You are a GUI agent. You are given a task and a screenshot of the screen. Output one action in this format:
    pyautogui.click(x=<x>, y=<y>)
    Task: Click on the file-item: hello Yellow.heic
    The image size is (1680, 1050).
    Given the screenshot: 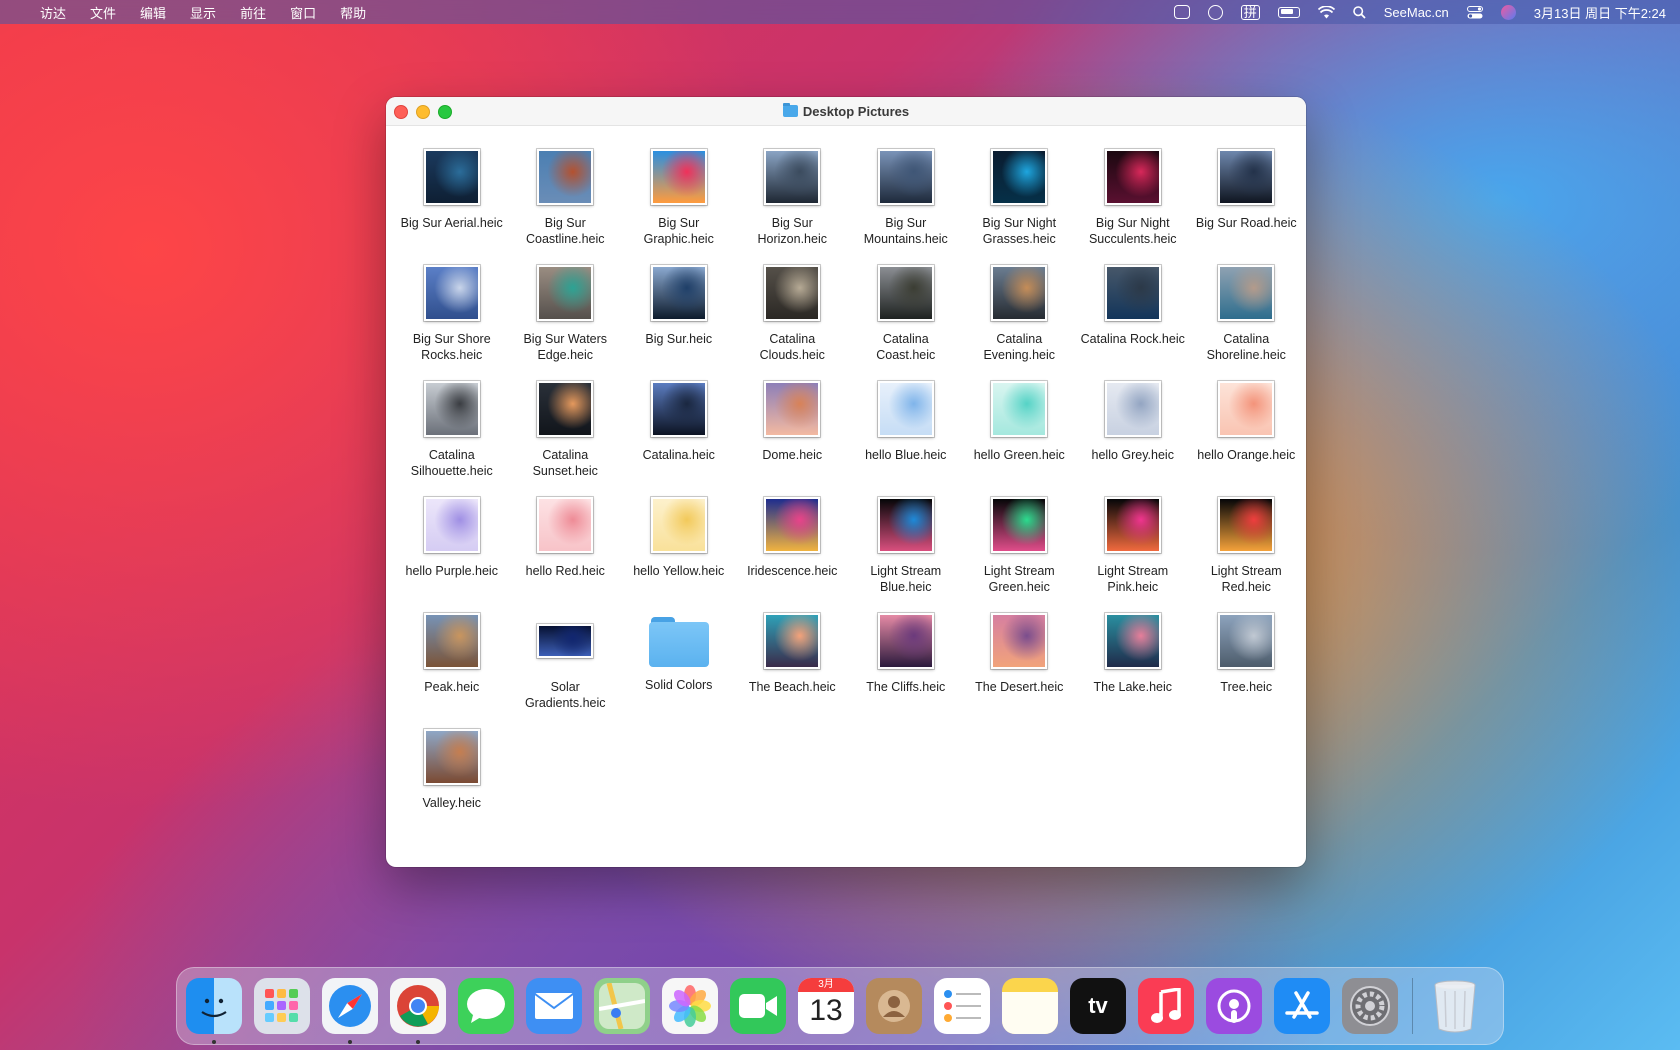 What is the action you would take?
    pyautogui.click(x=679, y=546)
    